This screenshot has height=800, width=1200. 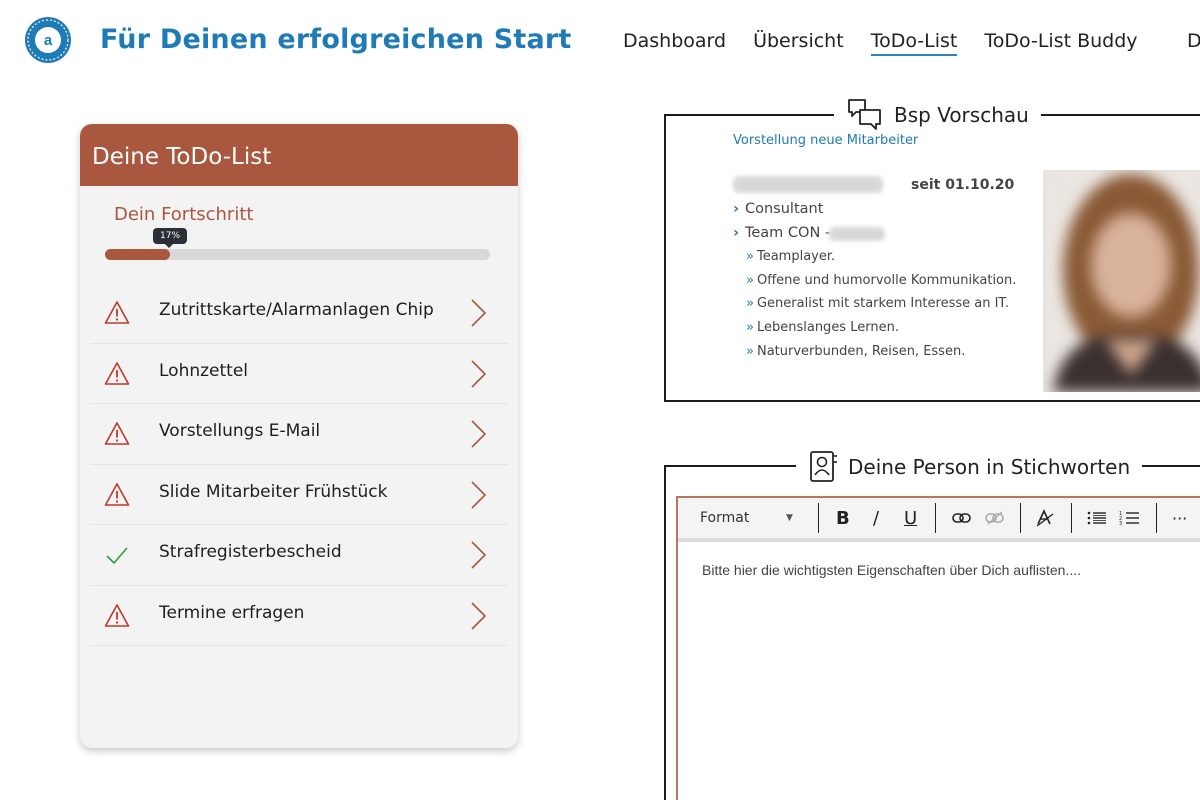 I want to click on progress-bar, so click(x=297, y=254).